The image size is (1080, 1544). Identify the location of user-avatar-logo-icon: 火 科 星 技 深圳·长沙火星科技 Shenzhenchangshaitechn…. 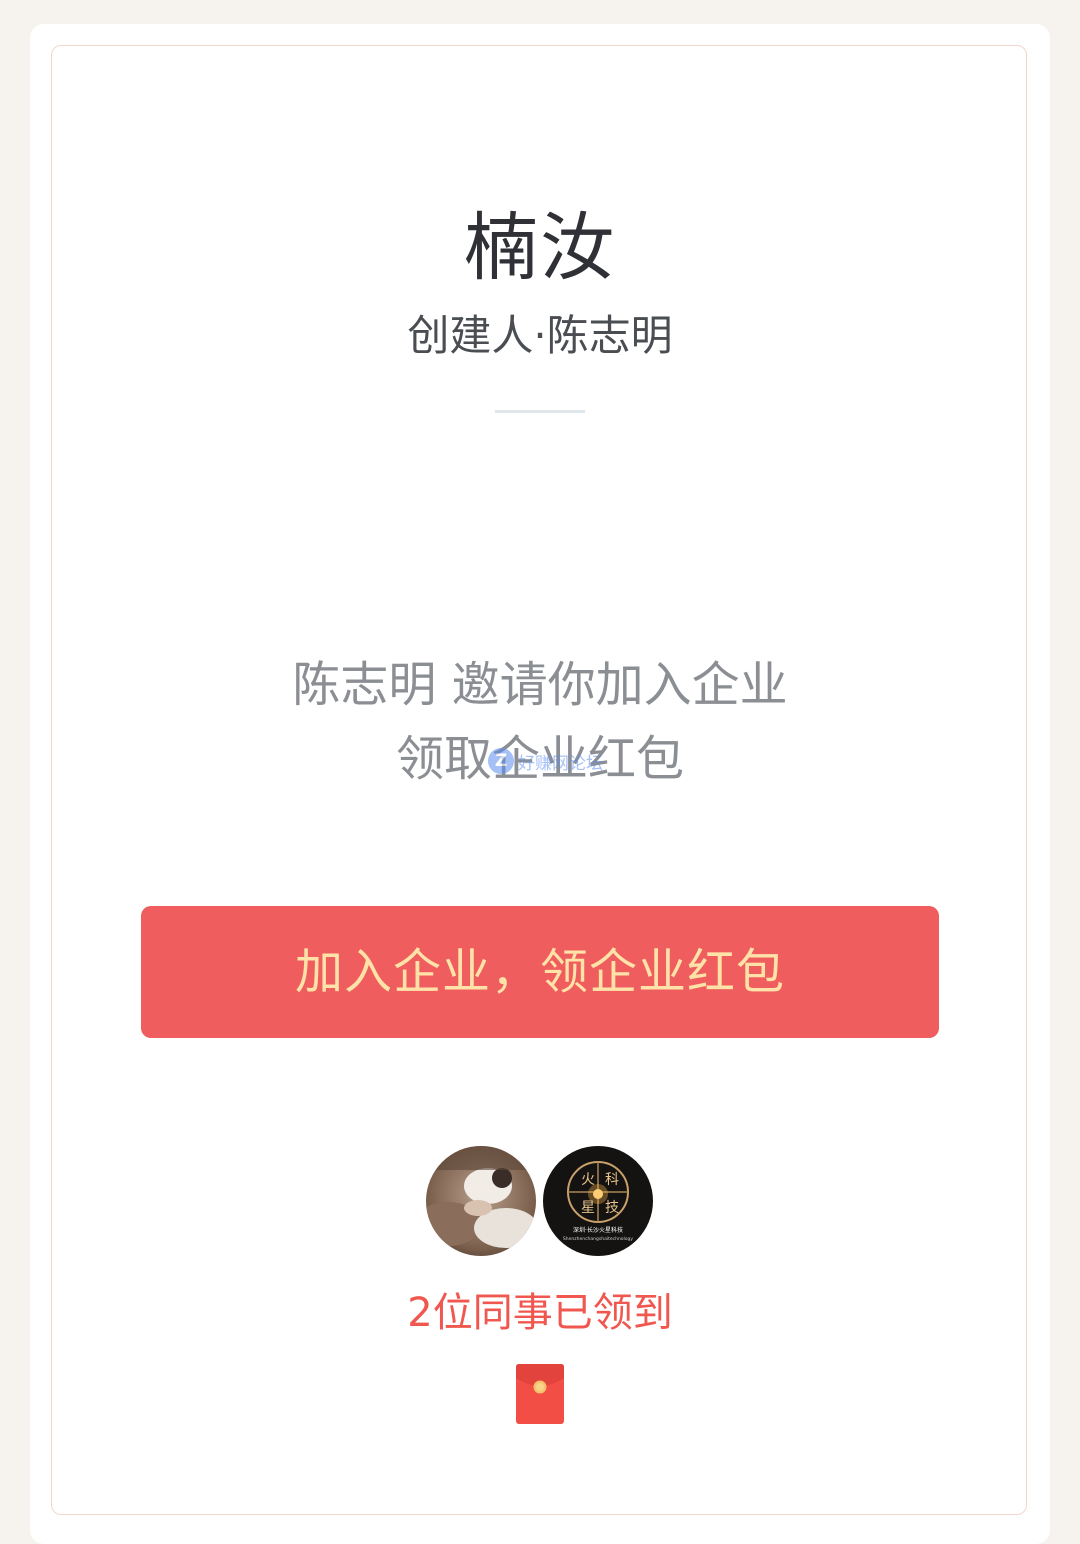
(598, 1201).